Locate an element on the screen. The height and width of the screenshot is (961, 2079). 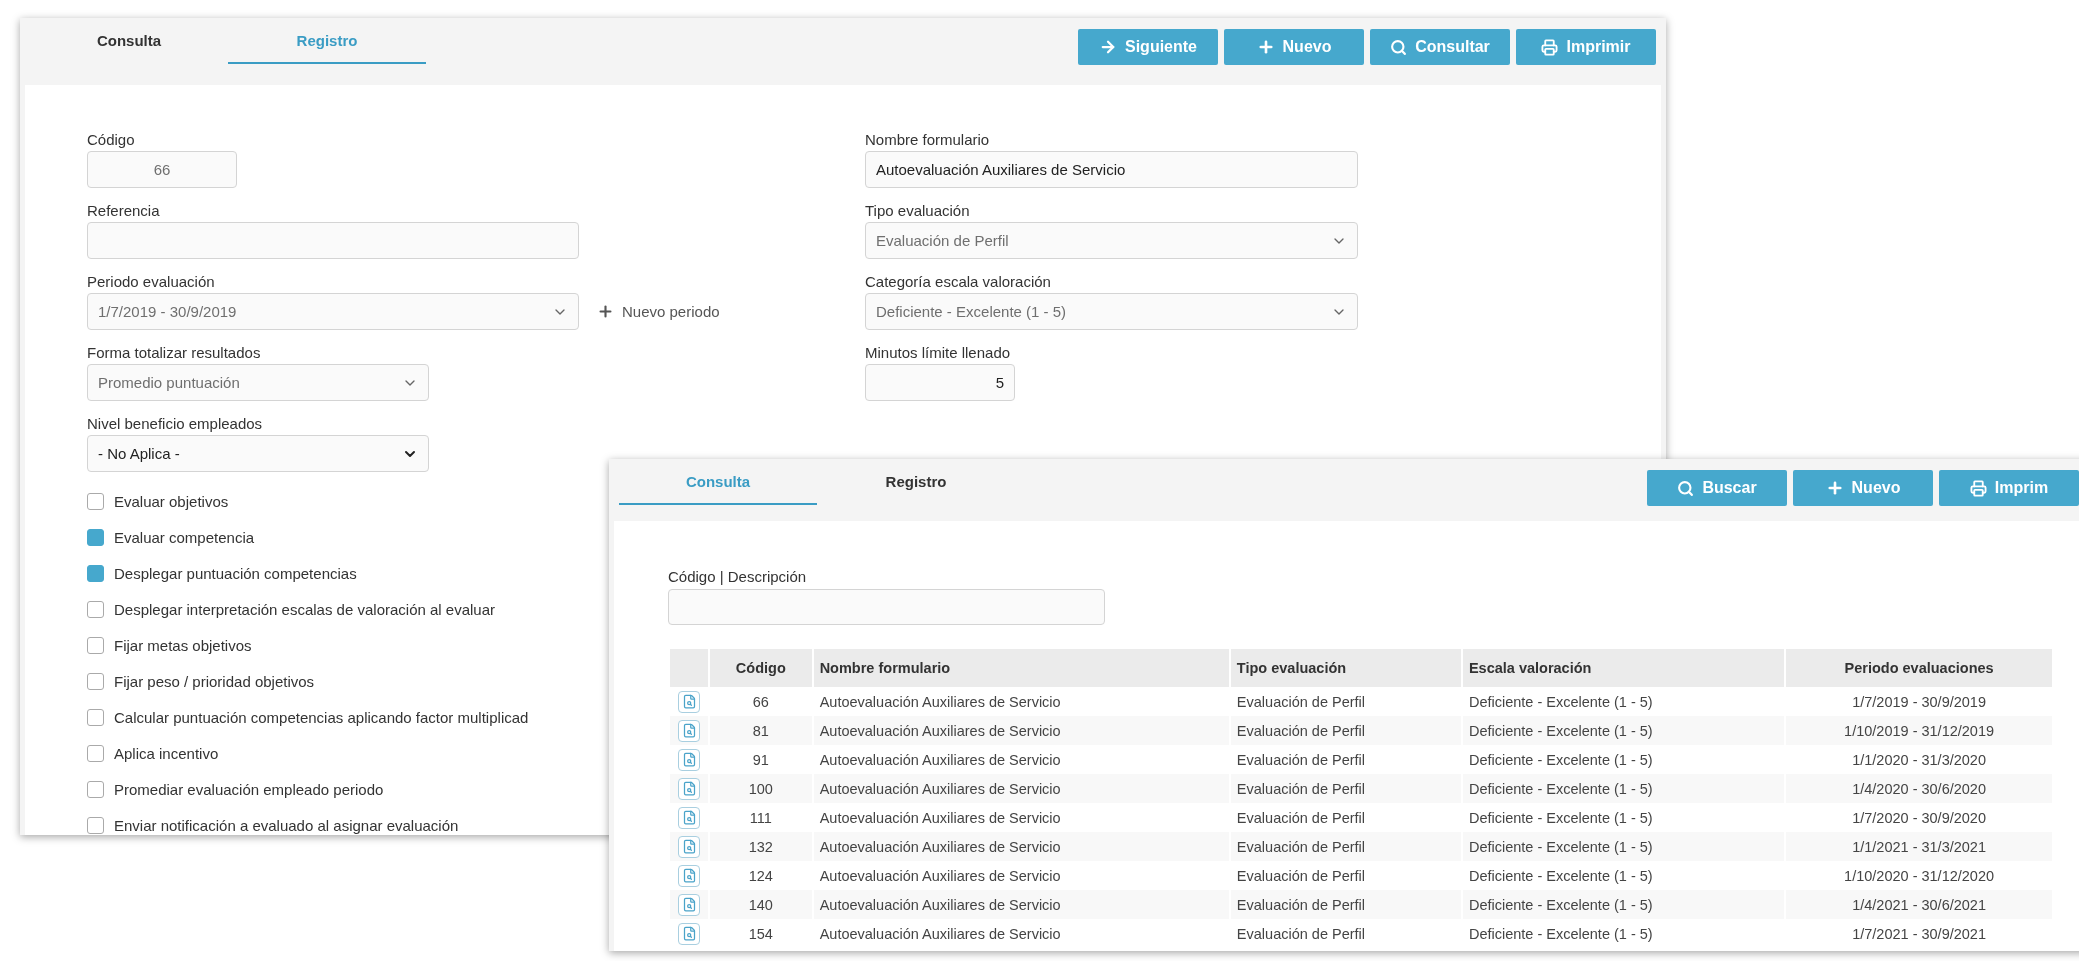
field-label: Nivel beneficio empleados is located at coordinates (175, 424).